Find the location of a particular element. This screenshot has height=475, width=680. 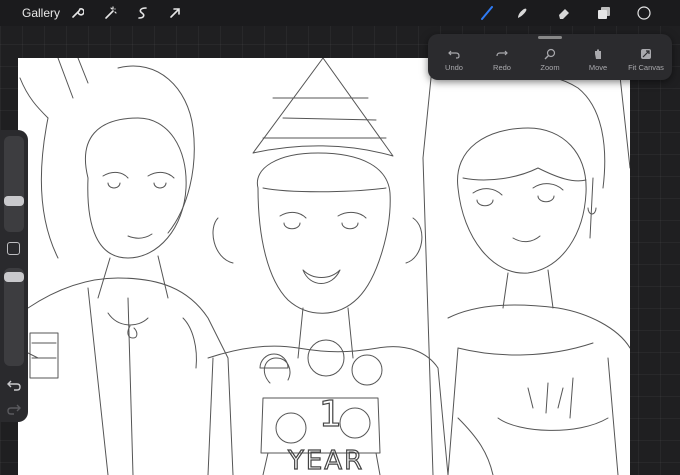

transform-arrow-icon is located at coordinates (175, 13).